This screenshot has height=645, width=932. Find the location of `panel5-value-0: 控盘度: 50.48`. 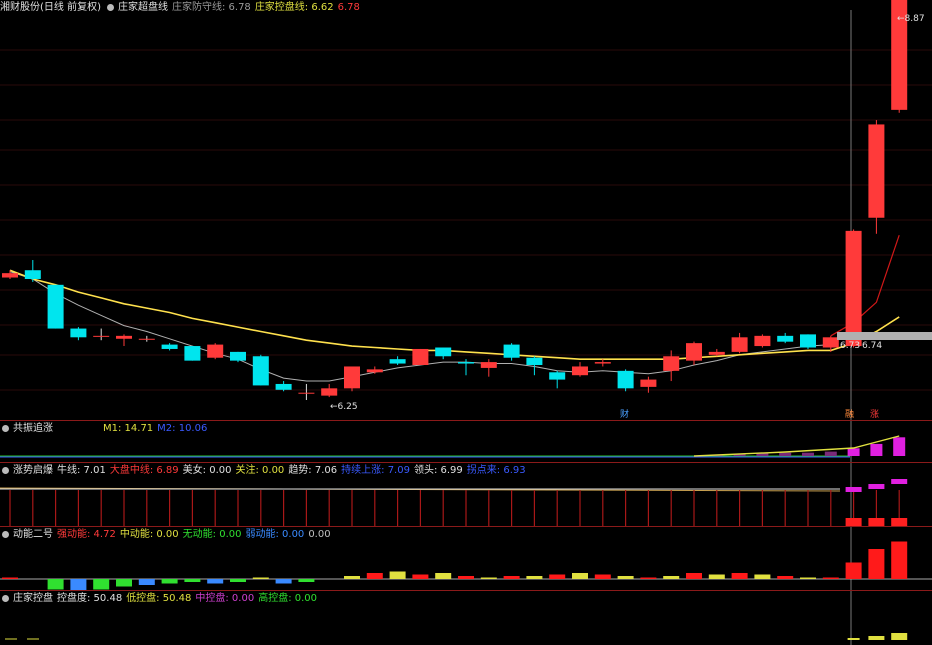

panel5-value-0: 控盘度: 50.48 is located at coordinates (90, 598).